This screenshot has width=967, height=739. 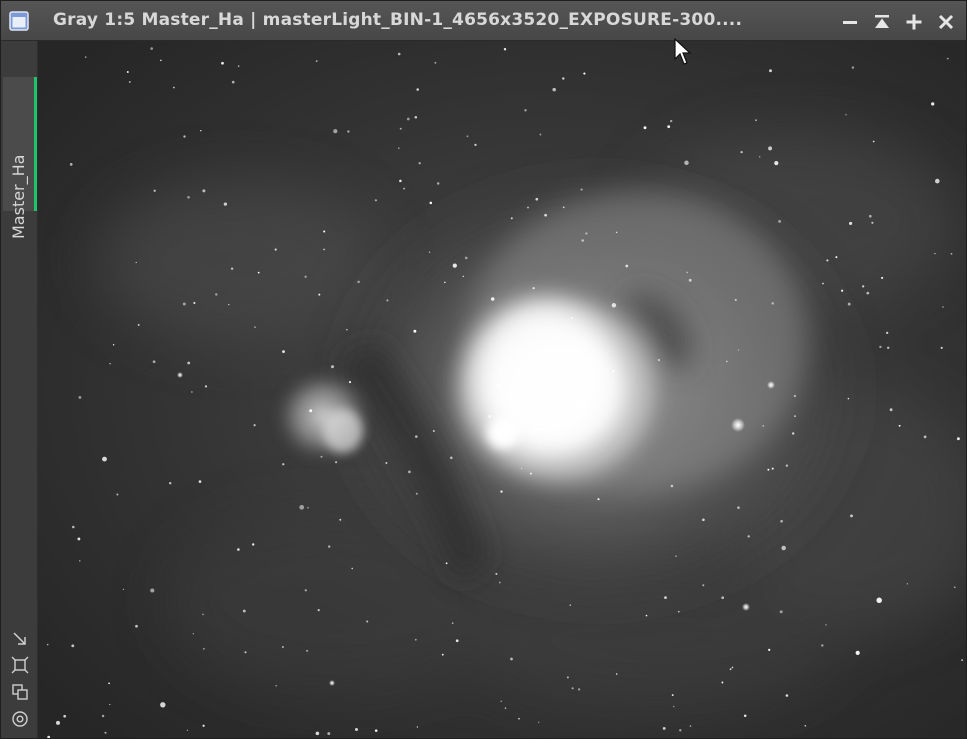 I want to click on resize-icon, so click(x=20, y=639).